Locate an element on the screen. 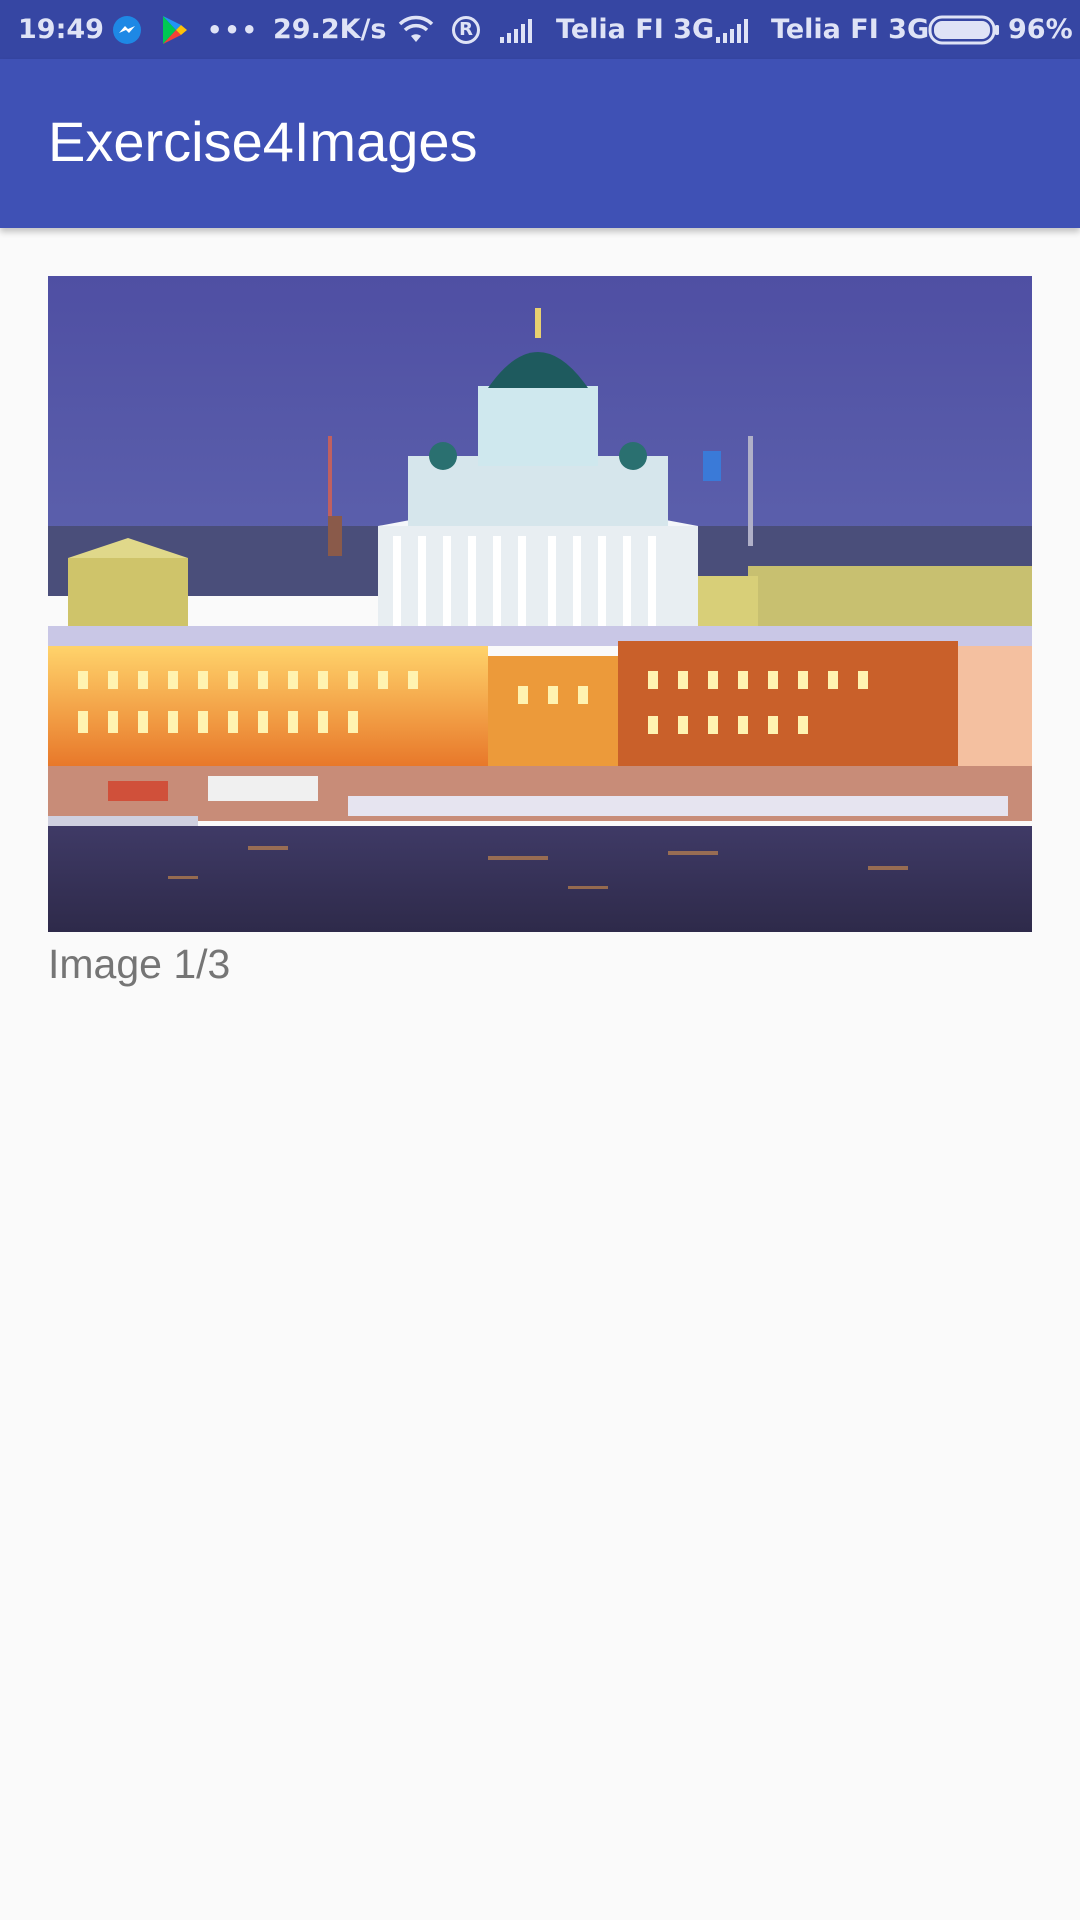 The width and height of the screenshot is (1080, 1920). more-notifications-icon: ••• is located at coordinates (233, 29).